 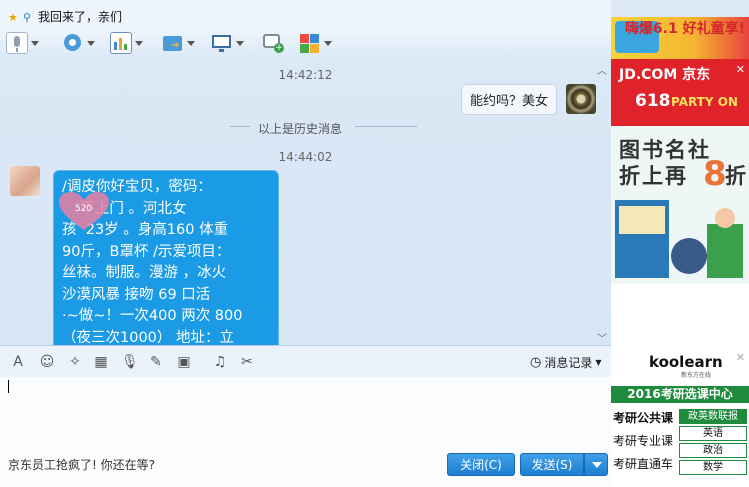 I want to click on koolearn-row-public: 考研公共课, so click(x=643, y=417).